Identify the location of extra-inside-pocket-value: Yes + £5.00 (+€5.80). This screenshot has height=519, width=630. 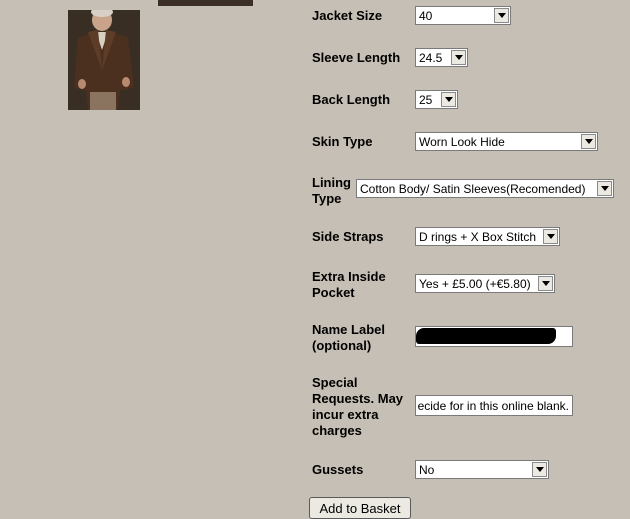
(475, 283).